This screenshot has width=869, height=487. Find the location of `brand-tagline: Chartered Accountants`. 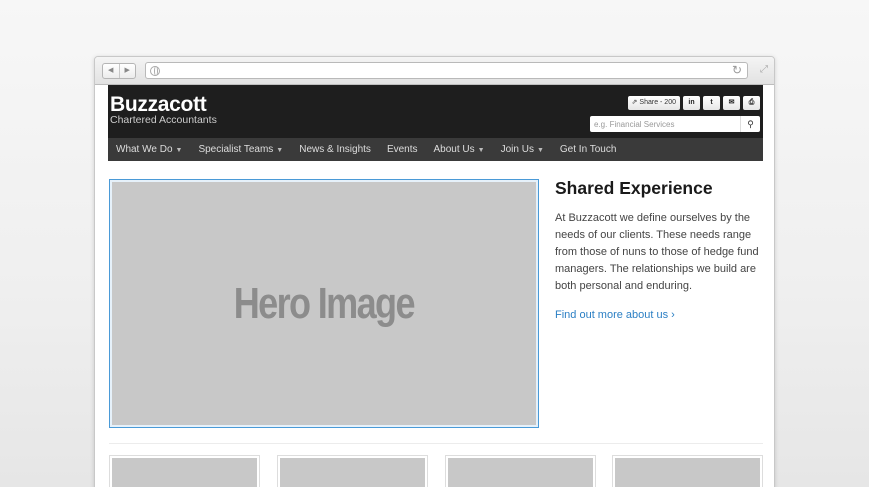

brand-tagline: Chartered Accountants is located at coordinates (163, 120).